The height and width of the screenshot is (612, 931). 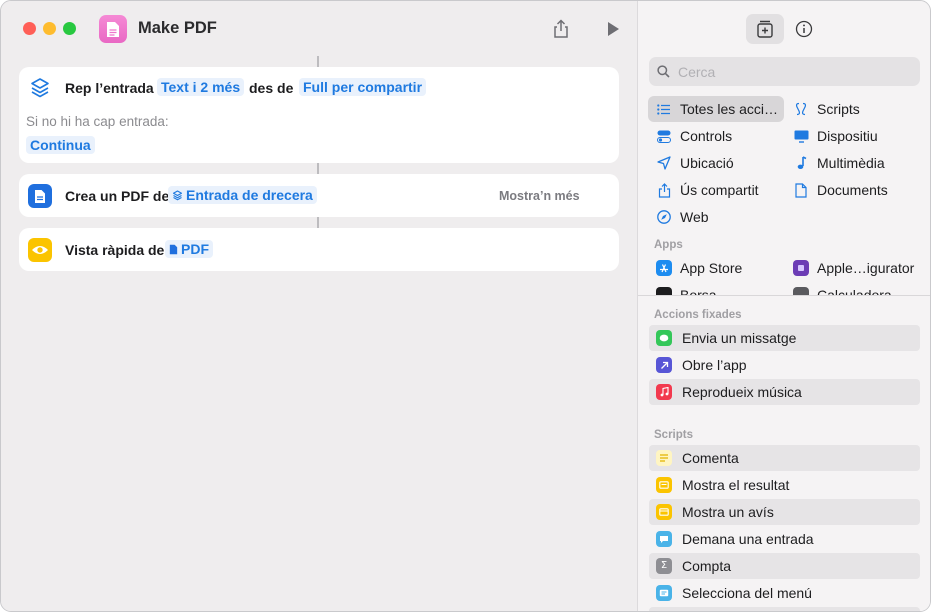 I want to click on token-text: Entrada de drecera, so click(x=249, y=195).